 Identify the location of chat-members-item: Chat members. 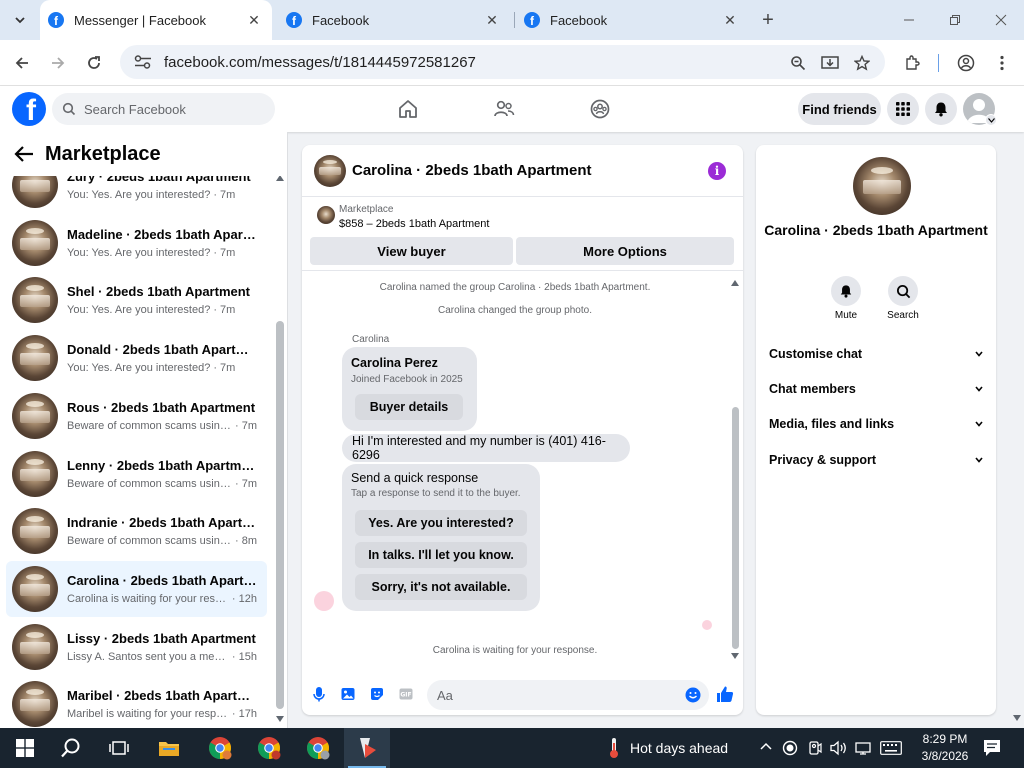
(876, 389).